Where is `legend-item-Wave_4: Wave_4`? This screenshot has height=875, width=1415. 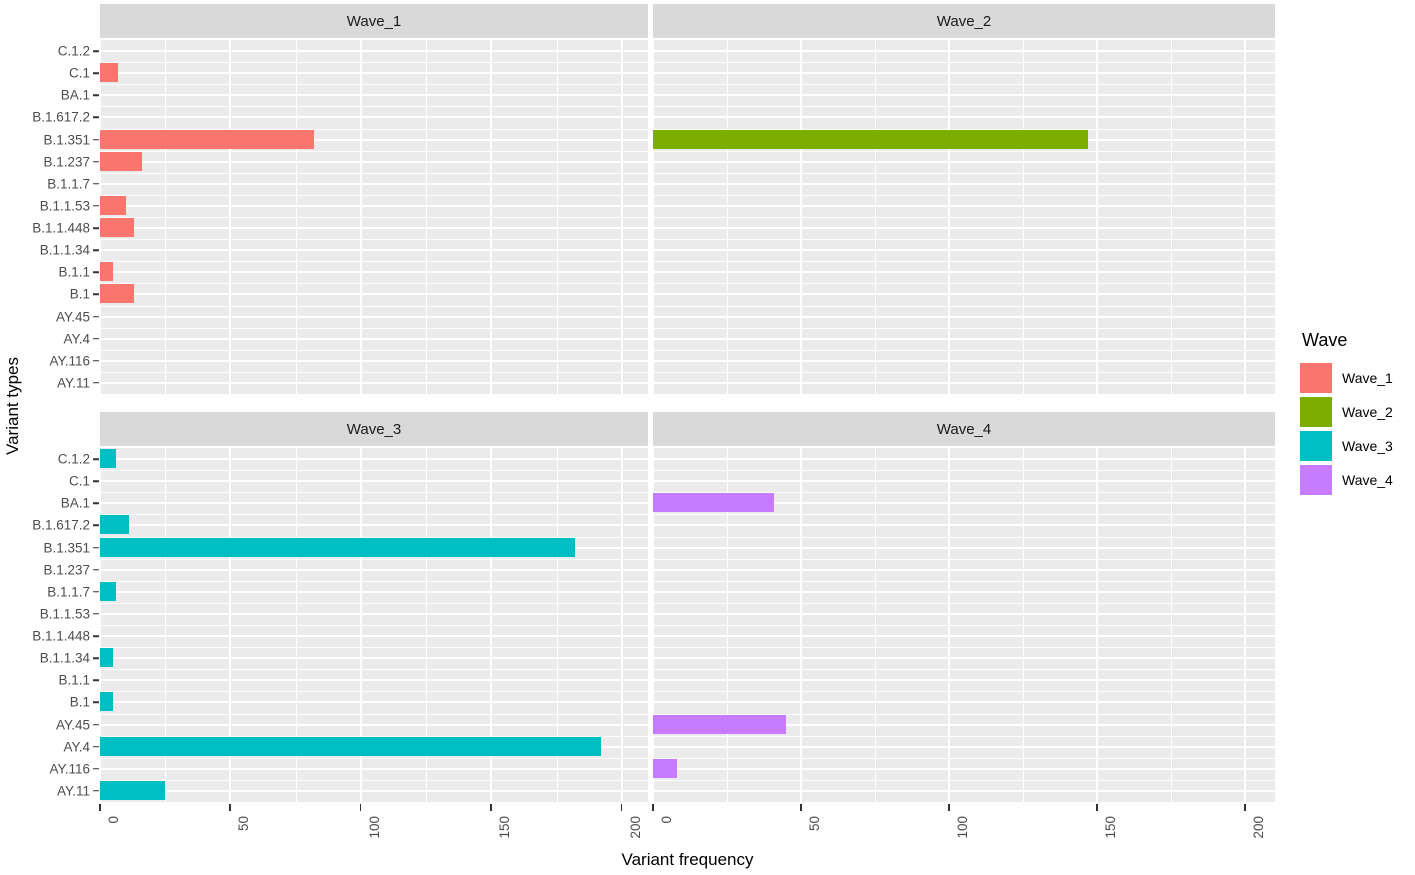
legend-item-Wave_4: Wave_4 is located at coordinates (1356, 480).